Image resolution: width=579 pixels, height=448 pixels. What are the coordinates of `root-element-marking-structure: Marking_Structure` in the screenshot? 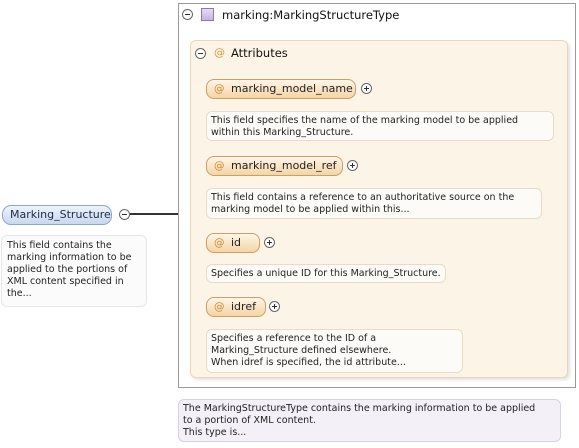 It's located at (57, 215).